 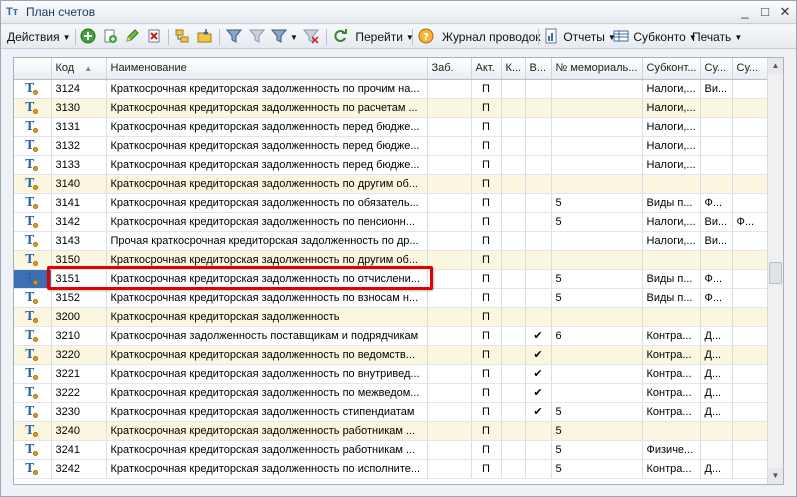 I want to click on clear-filter-button, so click(x=311, y=37).